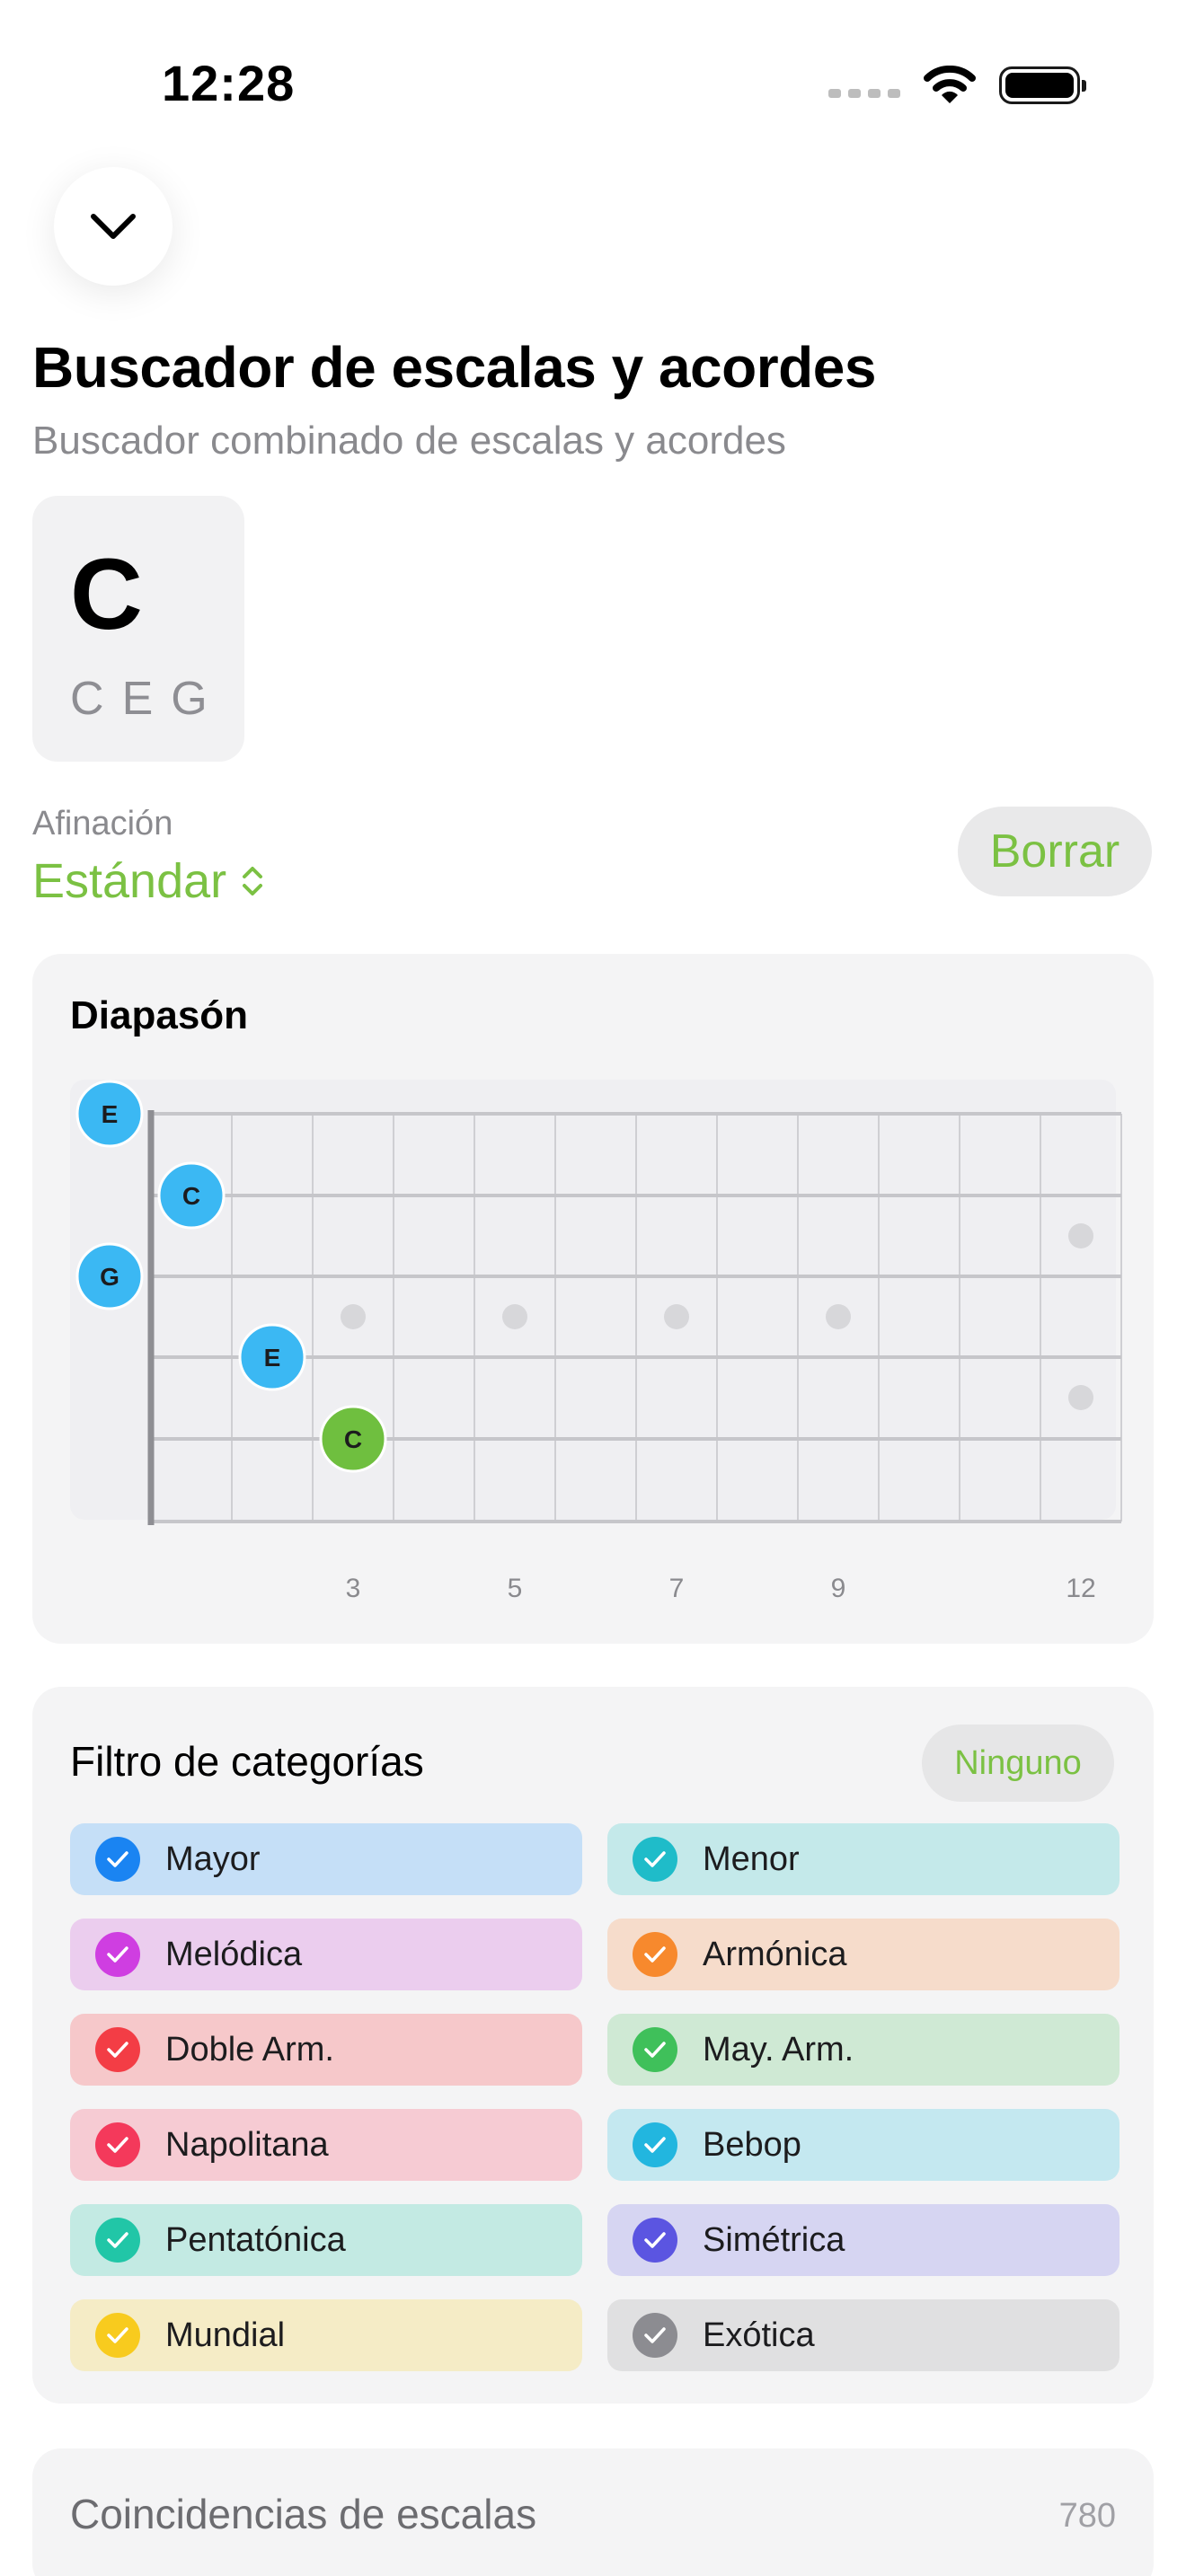  Describe the element at coordinates (326, 2335) in the screenshot. I see `category-chip: Mundial` at that location.